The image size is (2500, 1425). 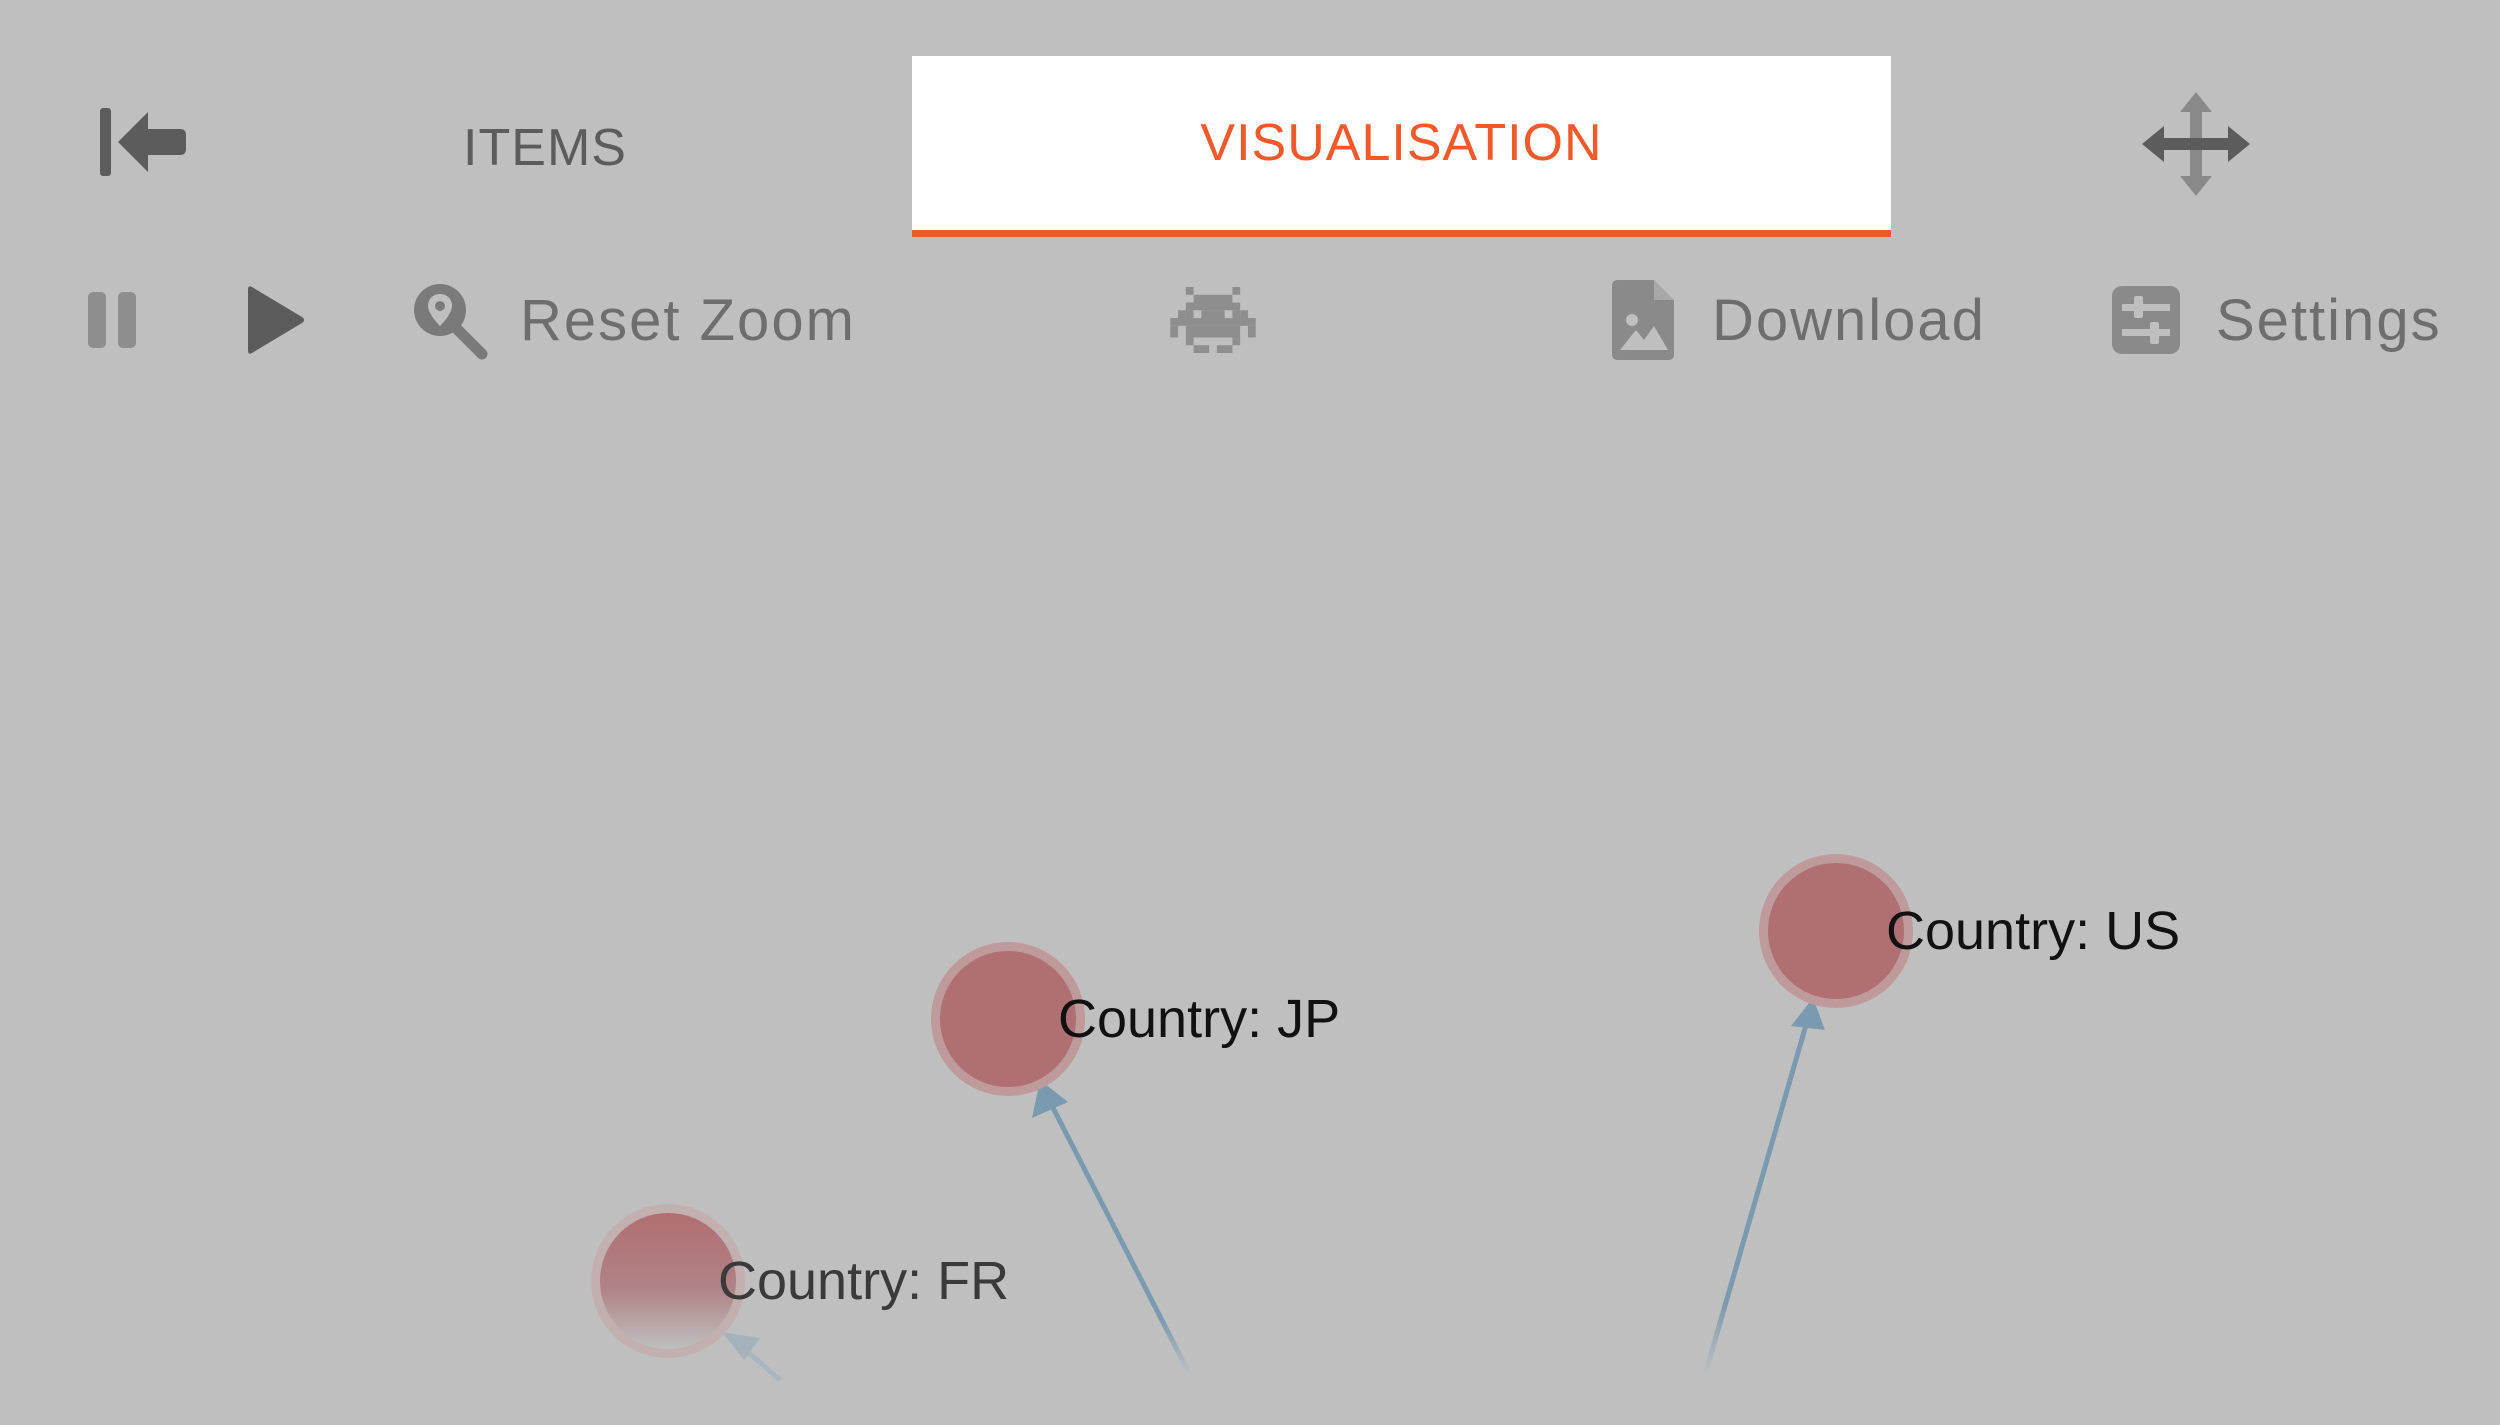 I want to click on tab-items: ITEMS, so click(x=545, y=148).